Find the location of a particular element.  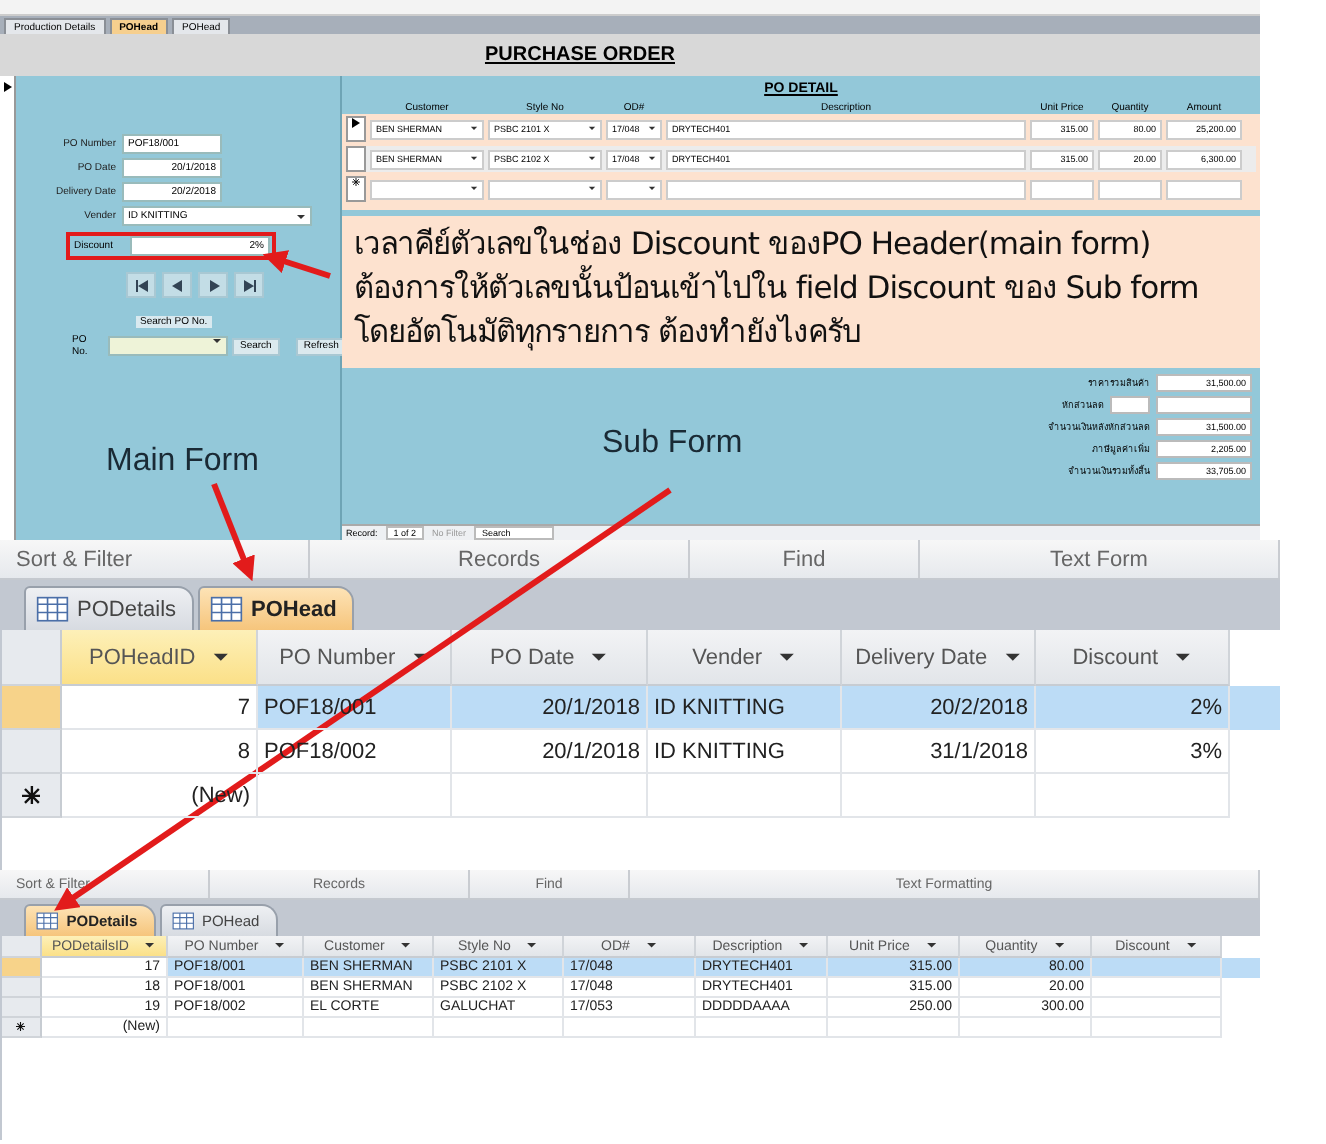

annotation-label: Sub Form is located at coordinates (672, 444).